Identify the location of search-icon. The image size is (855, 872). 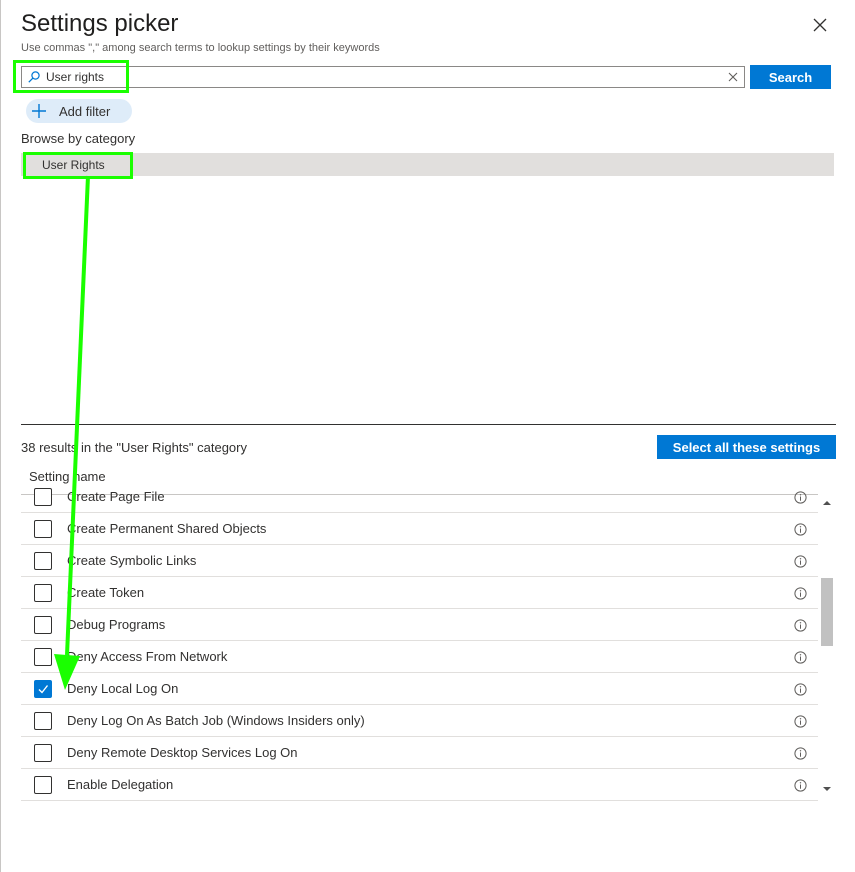
(34, 77).